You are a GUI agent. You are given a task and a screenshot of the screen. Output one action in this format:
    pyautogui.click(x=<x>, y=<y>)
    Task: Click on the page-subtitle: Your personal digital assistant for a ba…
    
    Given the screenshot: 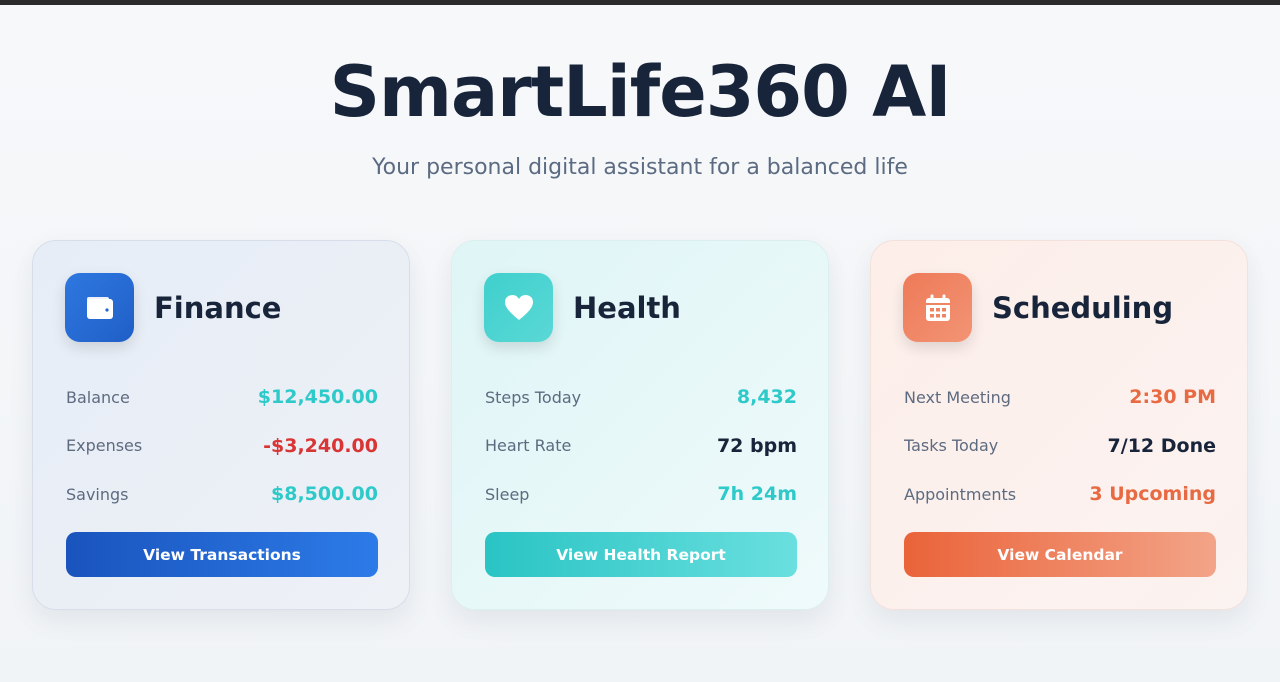 What is the action you would take?
    pyautogui.click(x=640, y=167)
    